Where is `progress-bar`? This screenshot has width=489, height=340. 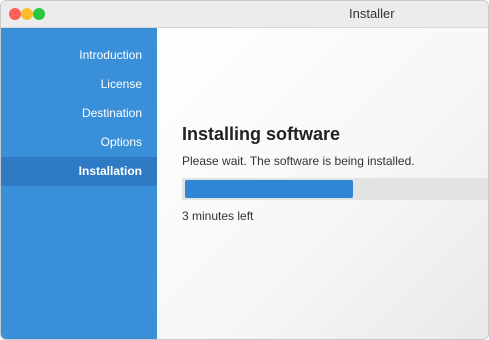 progress-bar is located at coordinates (335, 189).